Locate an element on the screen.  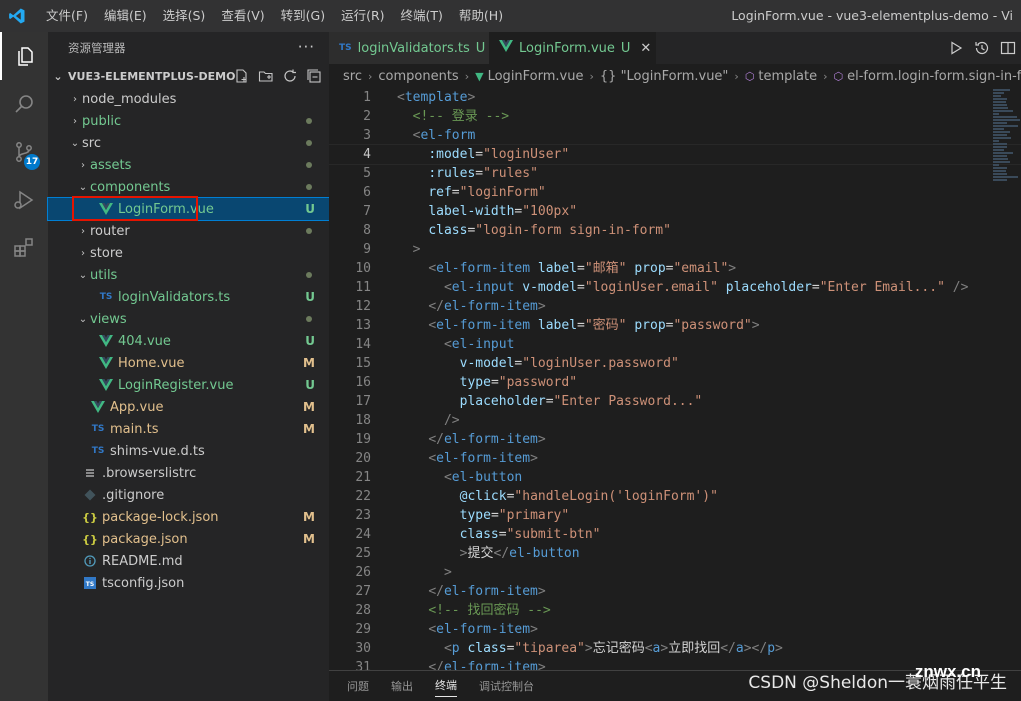
tree-item: {} package.json M is located at coordinates (188, 539).